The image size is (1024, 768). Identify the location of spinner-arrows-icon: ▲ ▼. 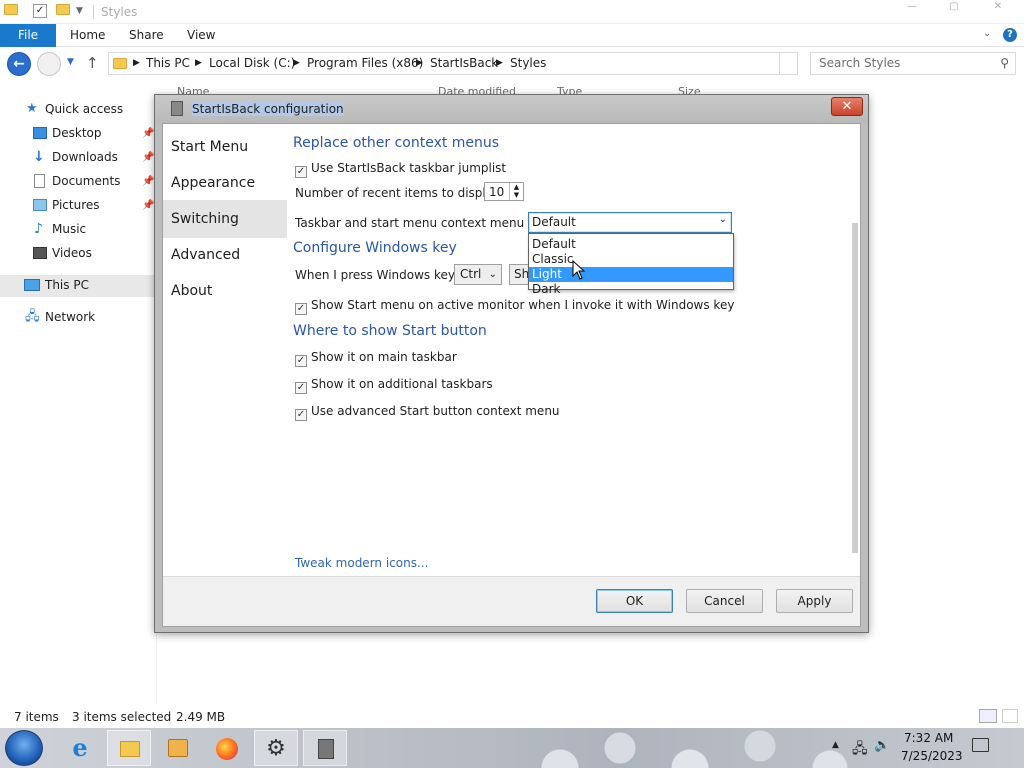
(516, 191).